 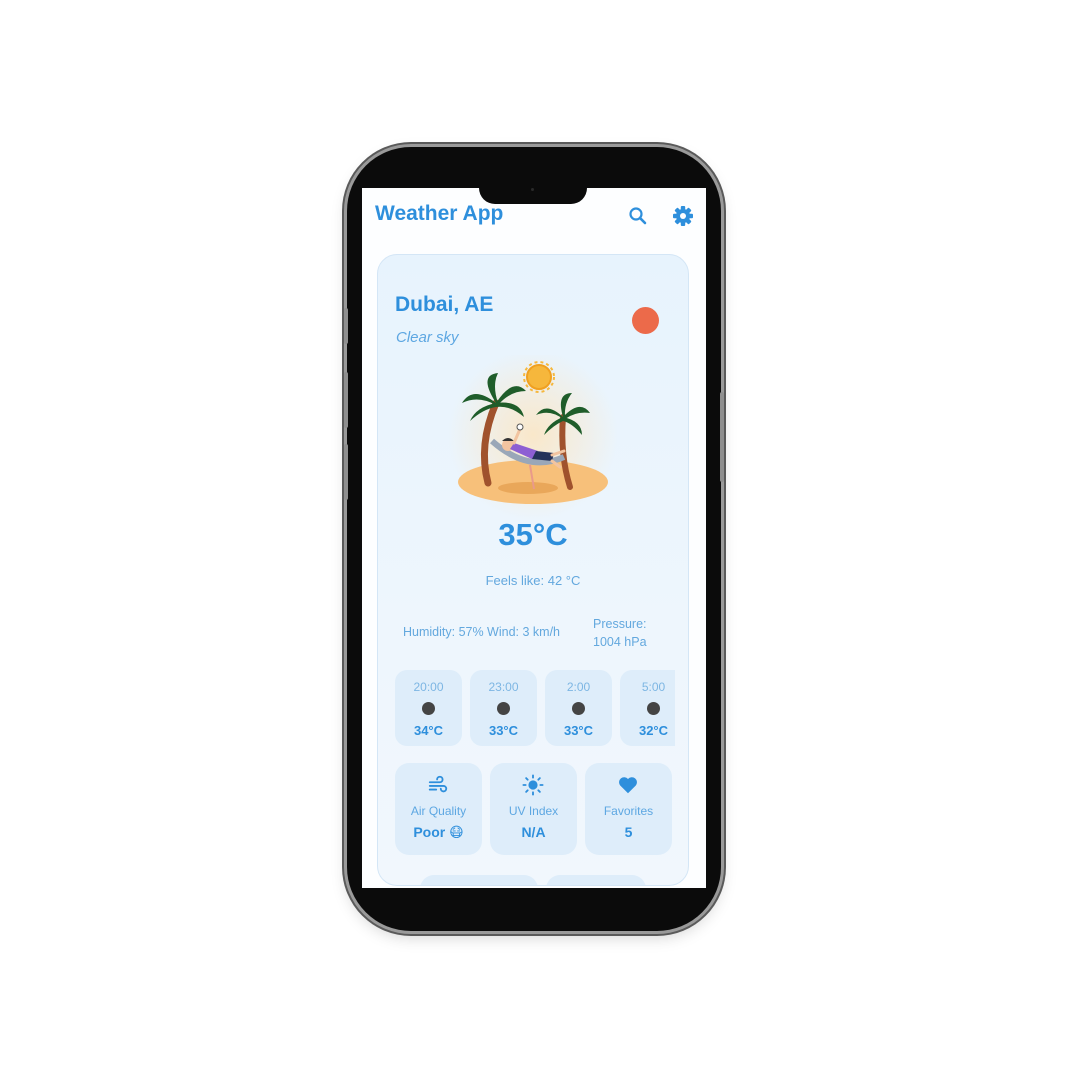 What do you see at coordinates (439, 213) in the screenshot?
I see `app-title: Weather App` at bounding box center [439, 213].